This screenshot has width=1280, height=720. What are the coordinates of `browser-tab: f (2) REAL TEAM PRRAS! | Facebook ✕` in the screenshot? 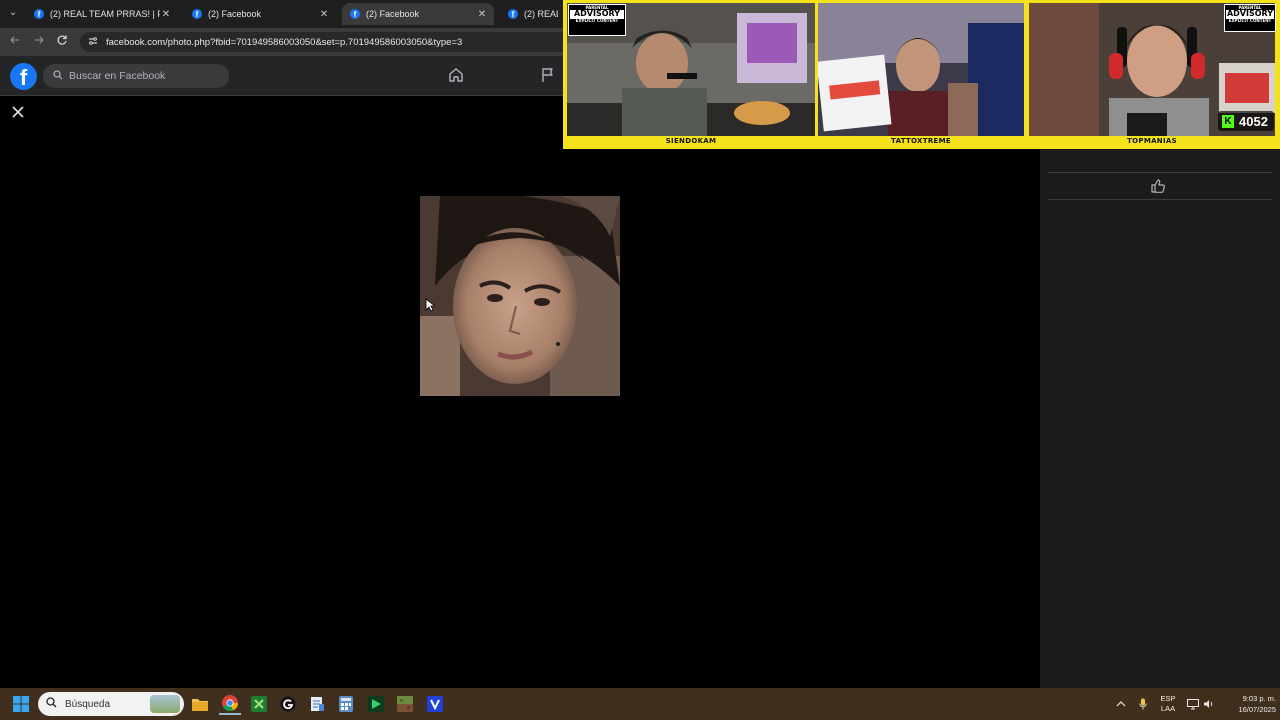 It's located at (102, 14).